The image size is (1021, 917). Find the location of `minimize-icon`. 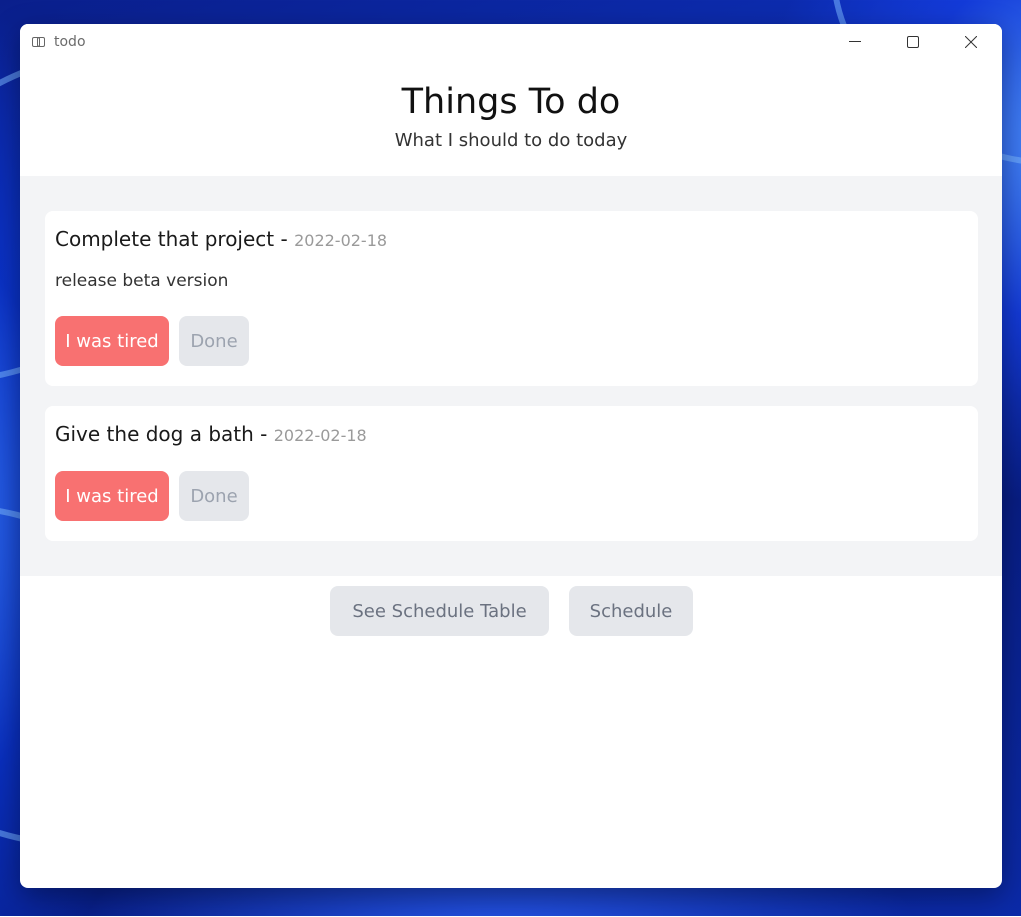

minimize-icon is located at coordinates (855, 41).